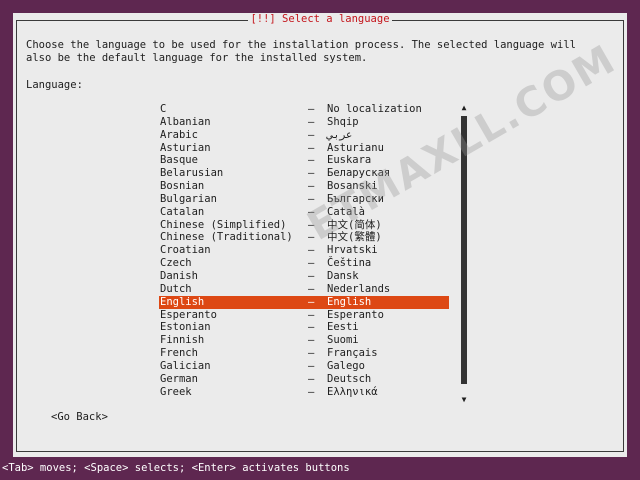 Image resolution: width=640 pixels, height=480 pixels. I want to click on language-native-name: Dansk, so click(343, 275).